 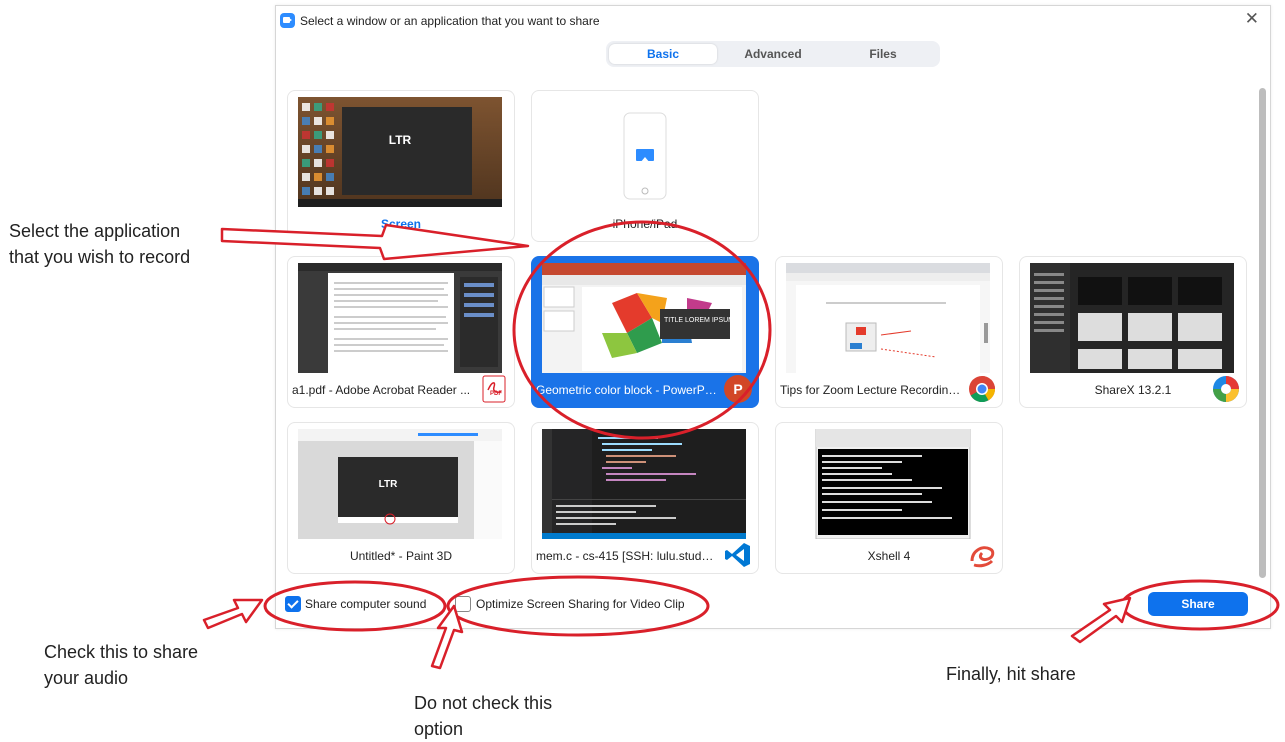 I want to click on powerpoint-icon: P, so click(x=738, y=389).